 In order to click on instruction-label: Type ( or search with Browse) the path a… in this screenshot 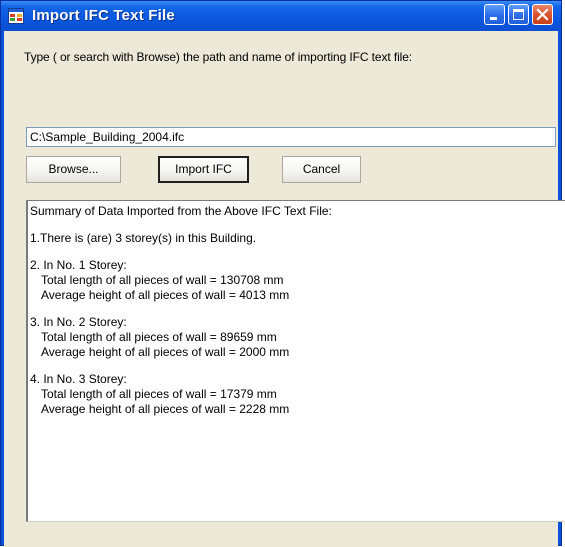, I will do `click(218, 57)`.